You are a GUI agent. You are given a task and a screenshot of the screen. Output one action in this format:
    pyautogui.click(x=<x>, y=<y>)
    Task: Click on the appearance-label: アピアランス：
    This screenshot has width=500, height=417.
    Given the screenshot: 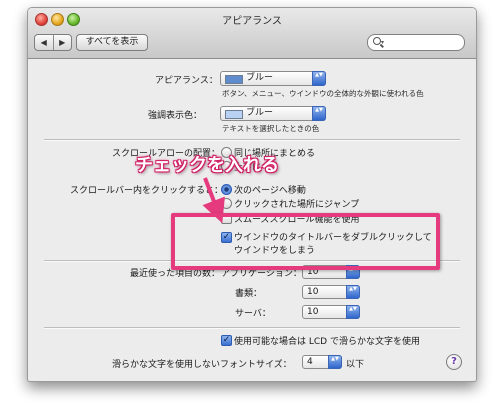 What is the action you would take?
    pyautogui.click(x=186, y=81)
    